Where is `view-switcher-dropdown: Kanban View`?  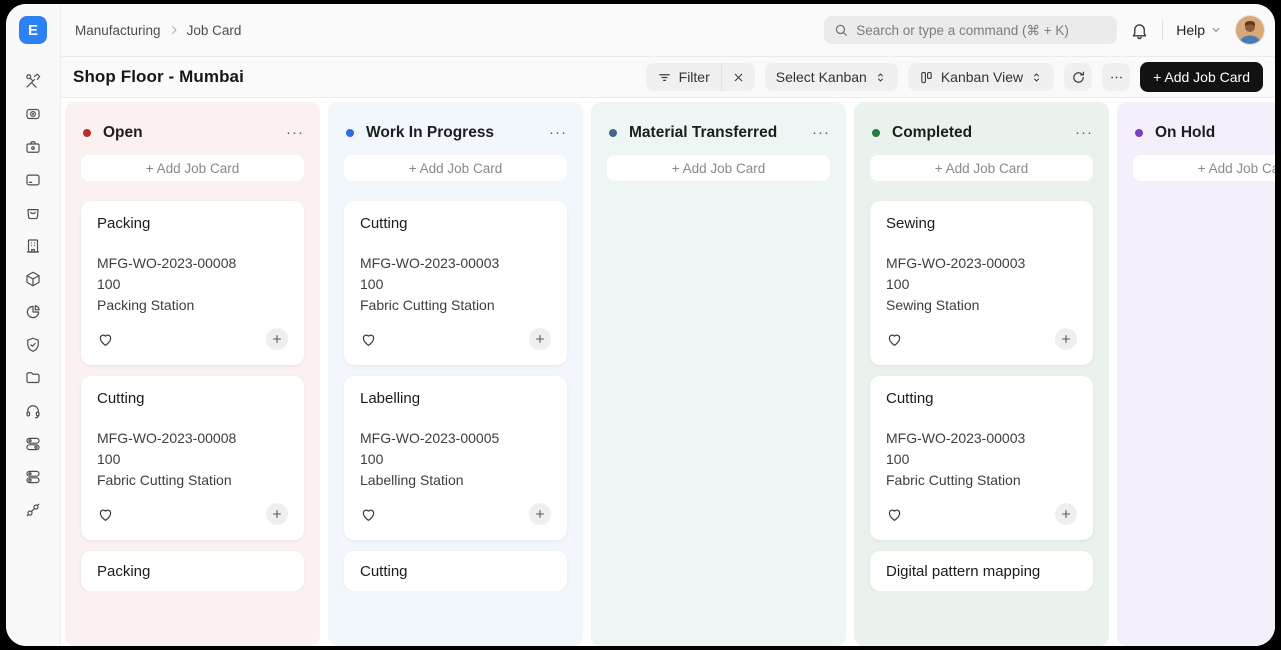 view-switcher-dropdown: Kanban View is located at coordinates (981, 77).